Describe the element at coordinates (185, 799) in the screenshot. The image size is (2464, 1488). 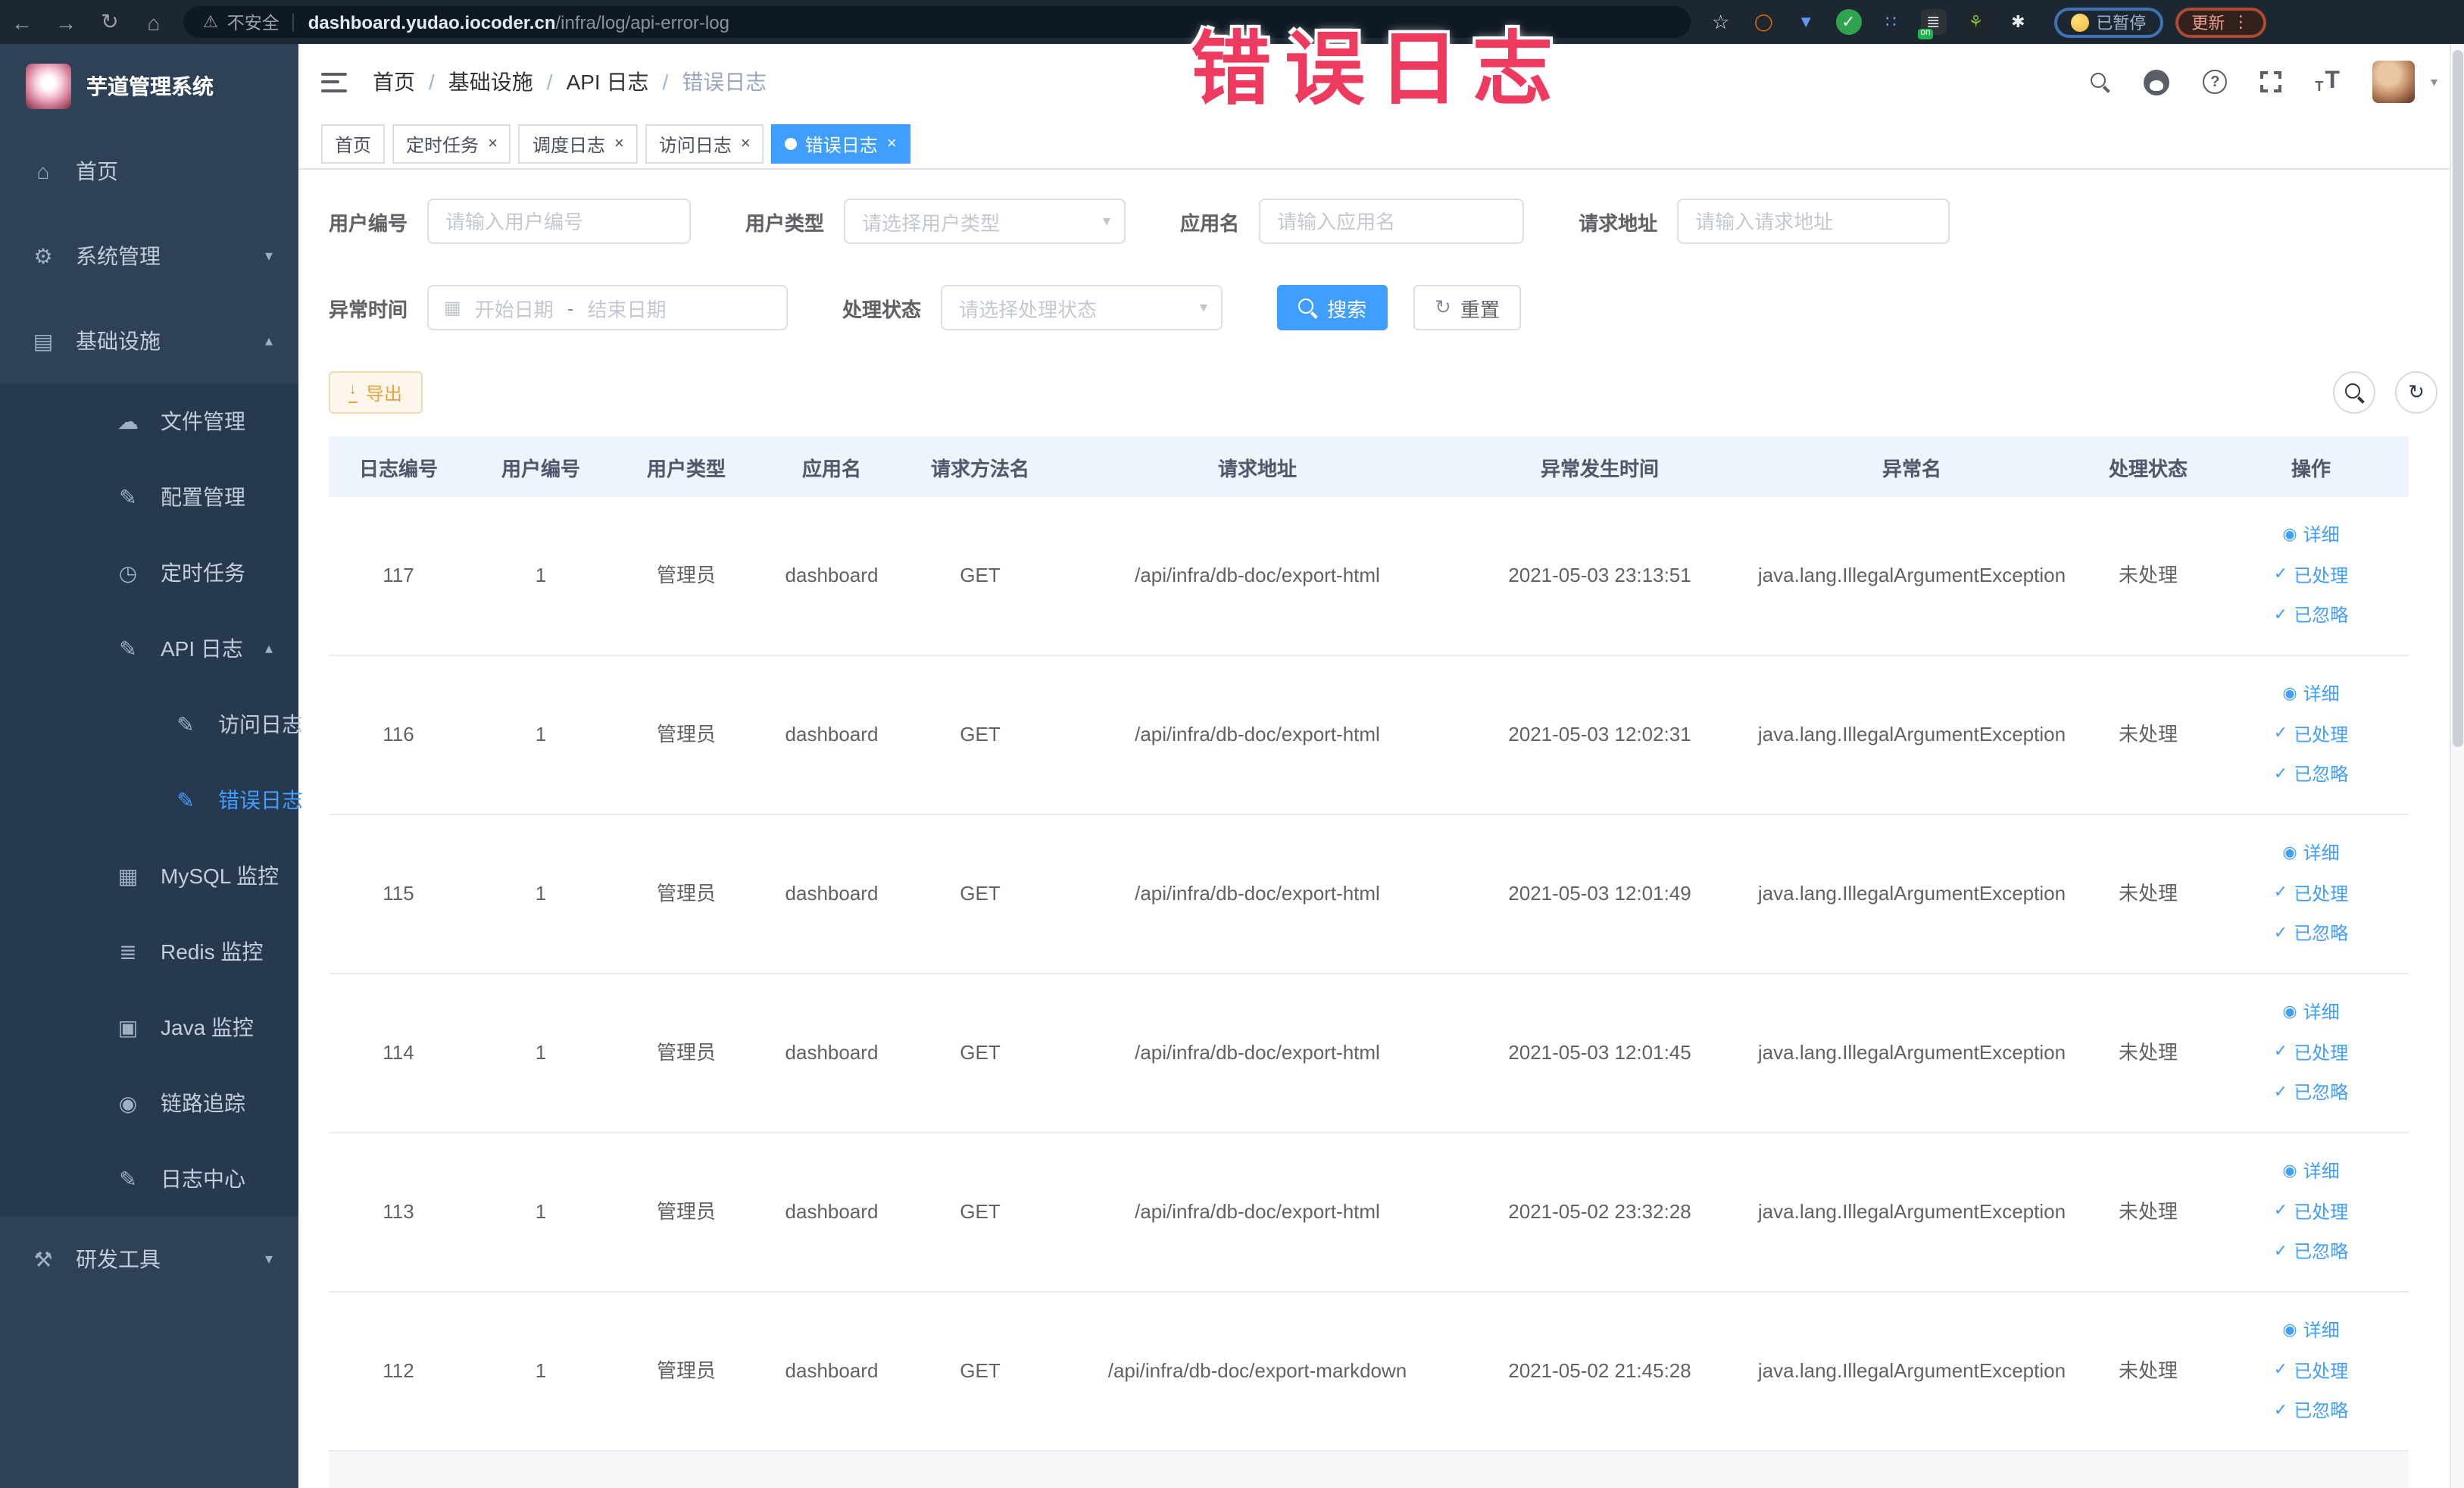
I see `edit-icon: ✎` at that location.